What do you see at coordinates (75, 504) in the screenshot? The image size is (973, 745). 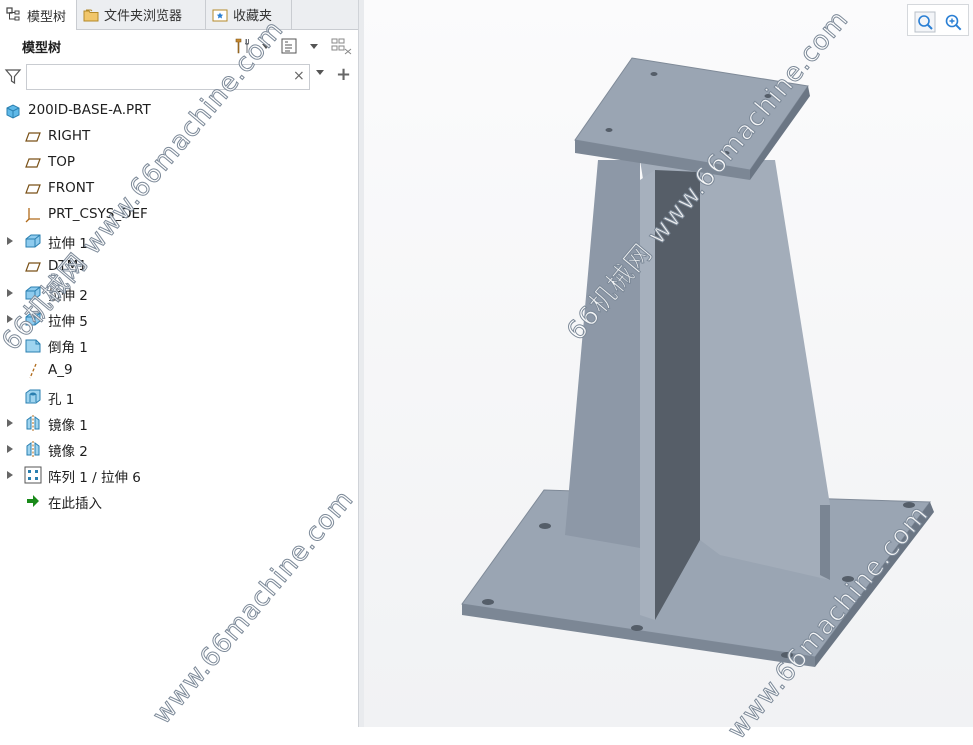 I see `tree-item-label: 在此插入` at bounding box center [75, 504].